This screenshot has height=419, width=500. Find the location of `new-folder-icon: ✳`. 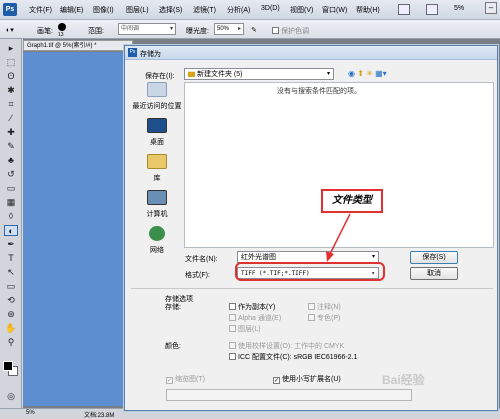

new-folder-icon: ✳ is located at coordinates (369, 73).